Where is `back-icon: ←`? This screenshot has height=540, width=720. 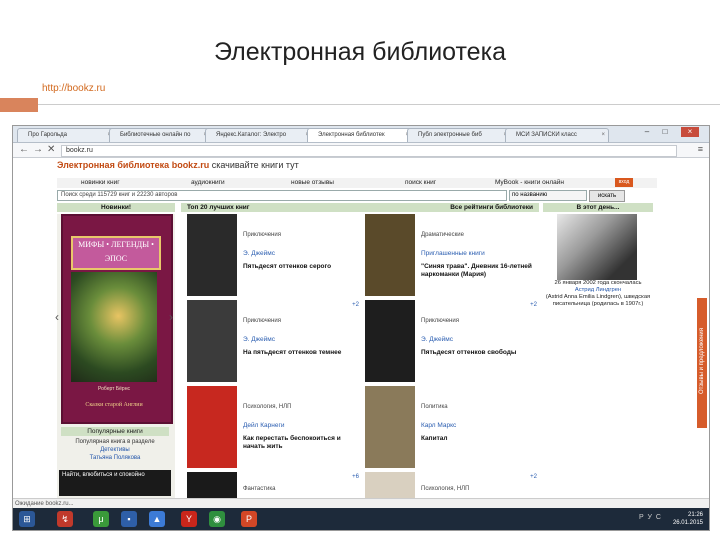
back-icon: ← is located at coordinates (24, 150).